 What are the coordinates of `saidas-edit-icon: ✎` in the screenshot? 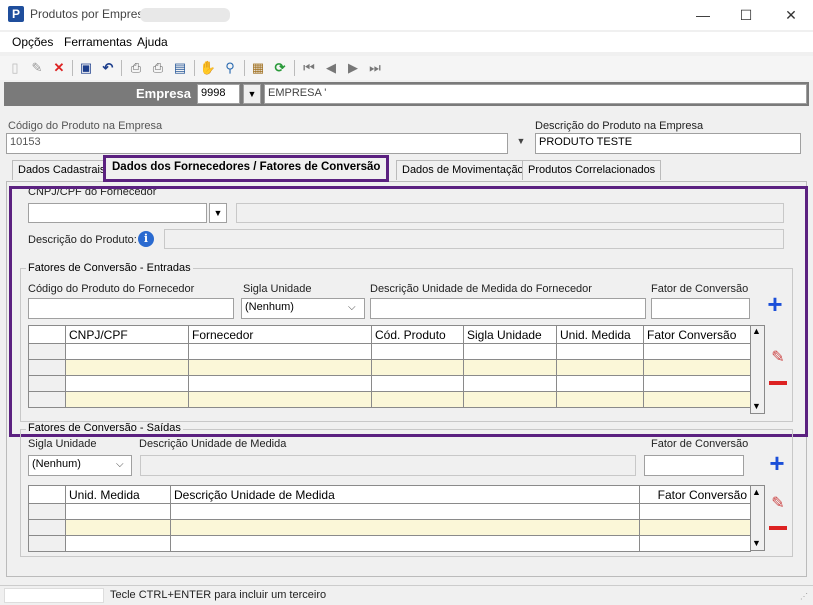 It's located at (778, 504).